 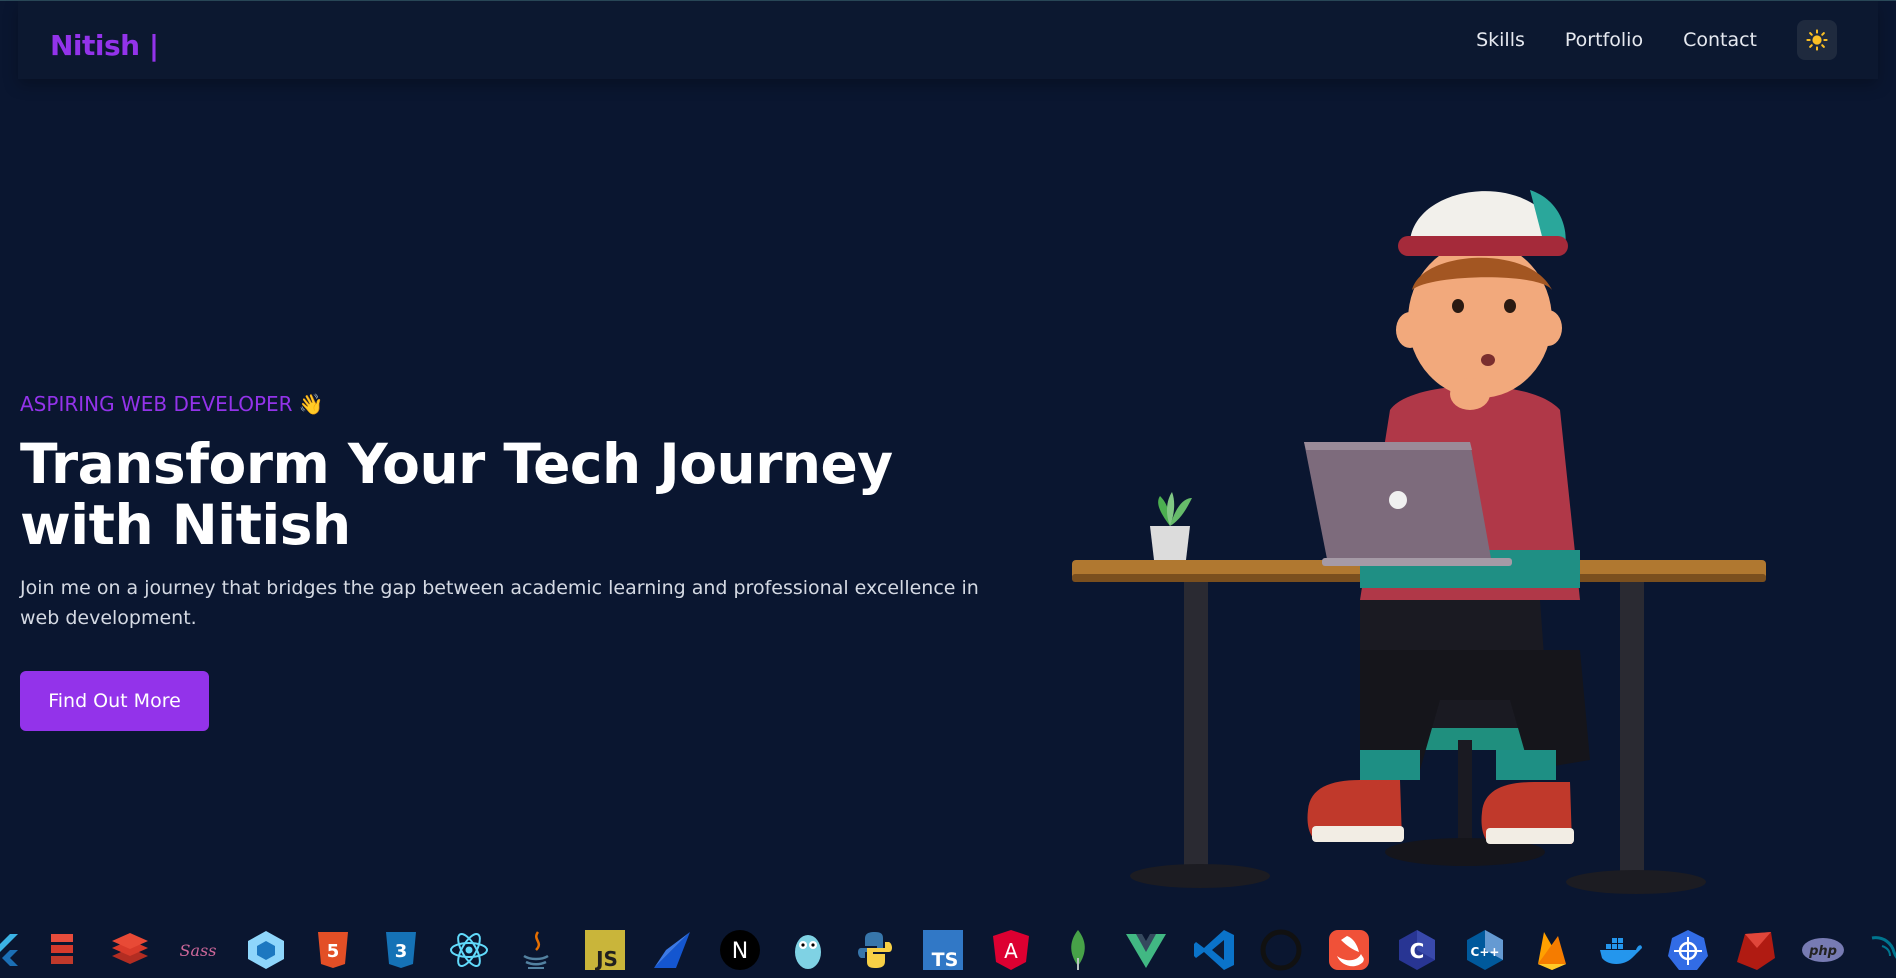 I want to click on tech-icons-strip: Sass 5 3 JS N TS A C C++ php, so click(x=948, y=948).